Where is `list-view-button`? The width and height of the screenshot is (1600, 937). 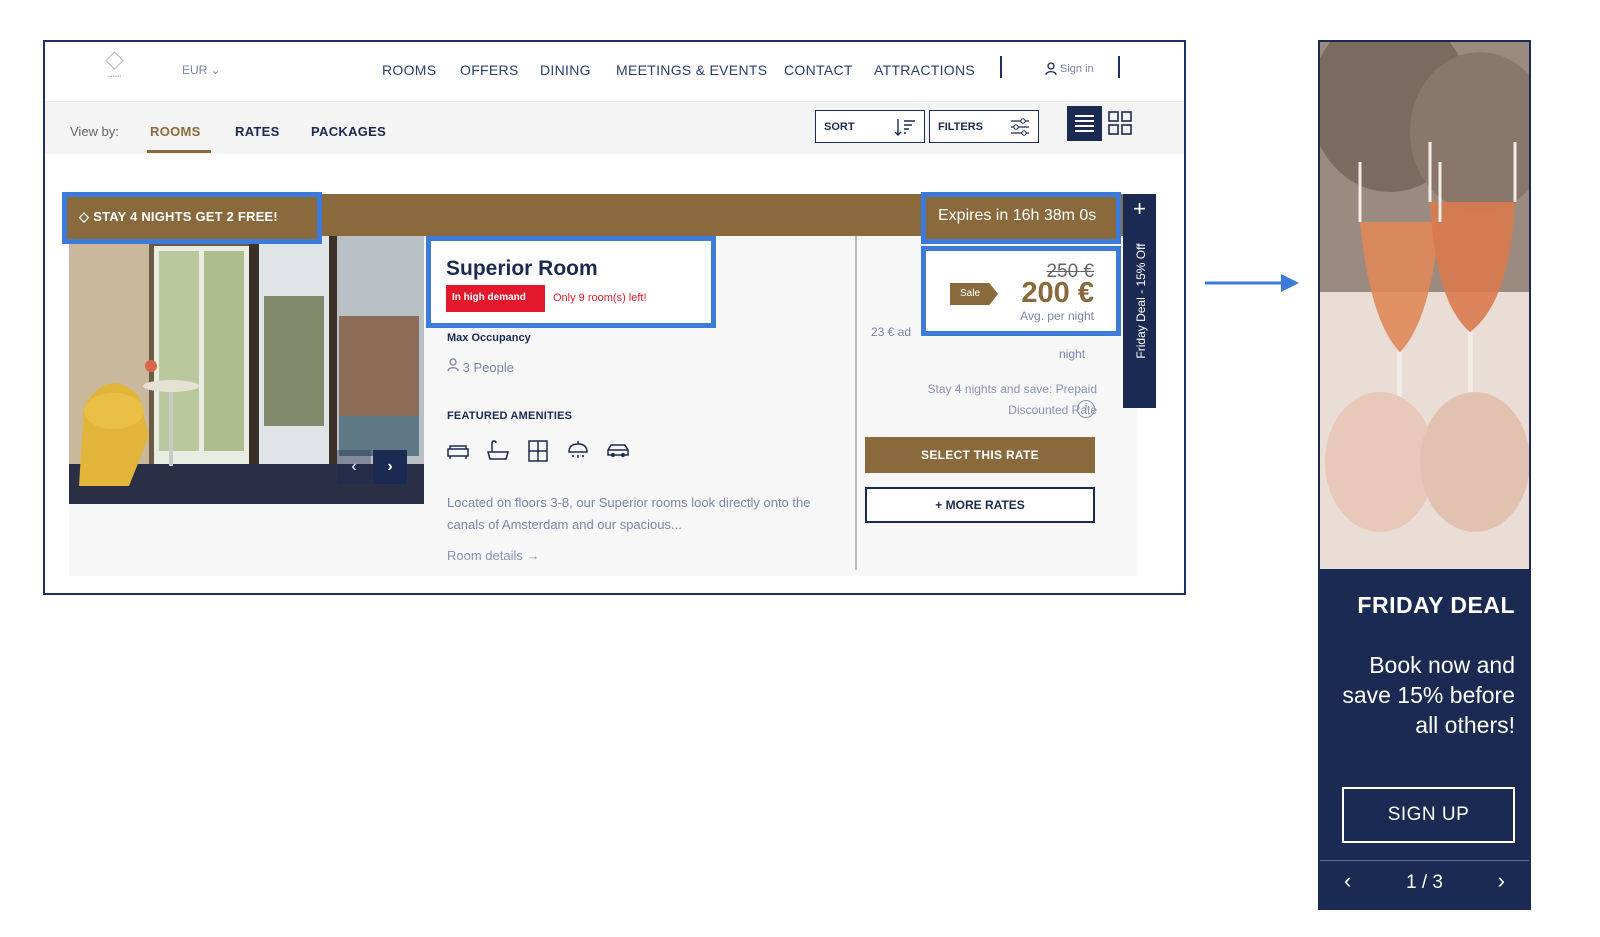
list-view-button is located at coordinates (1084, 123).